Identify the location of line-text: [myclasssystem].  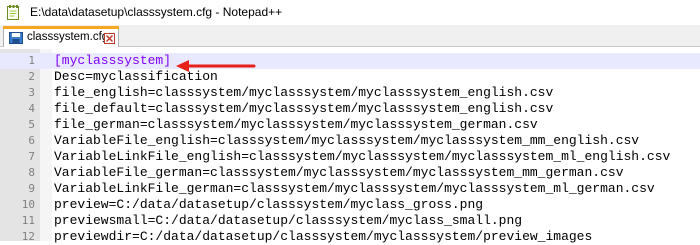
(113, 60).